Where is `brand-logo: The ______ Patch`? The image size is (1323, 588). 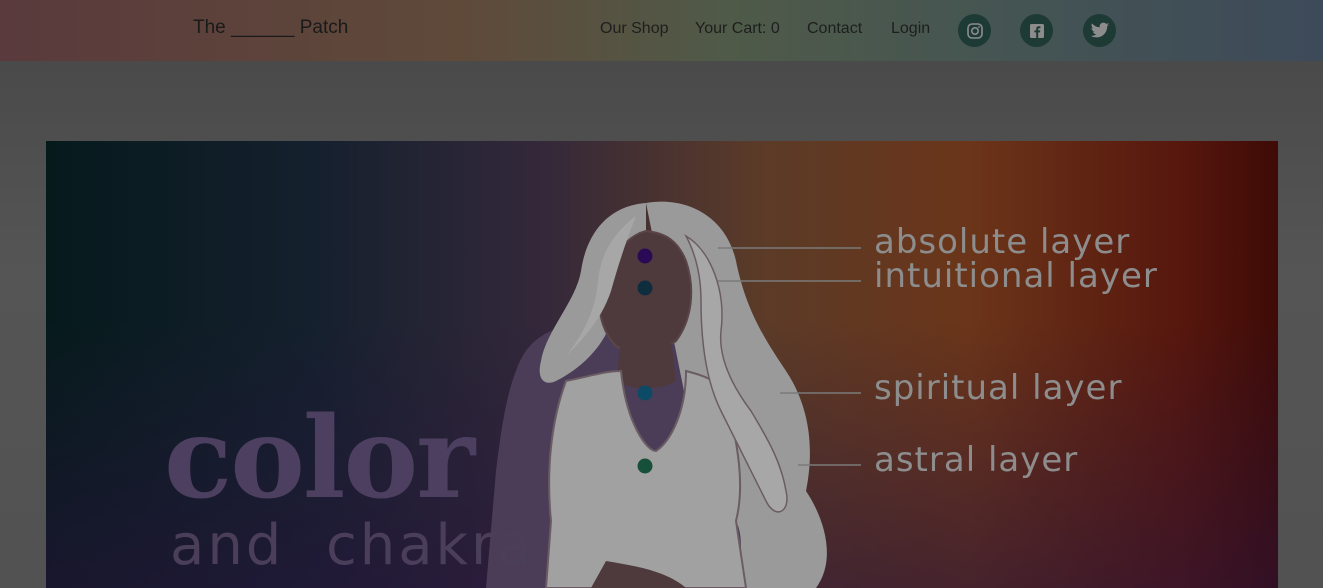 brand-logo: The ______ Patch is located at coordinates (270, 28).